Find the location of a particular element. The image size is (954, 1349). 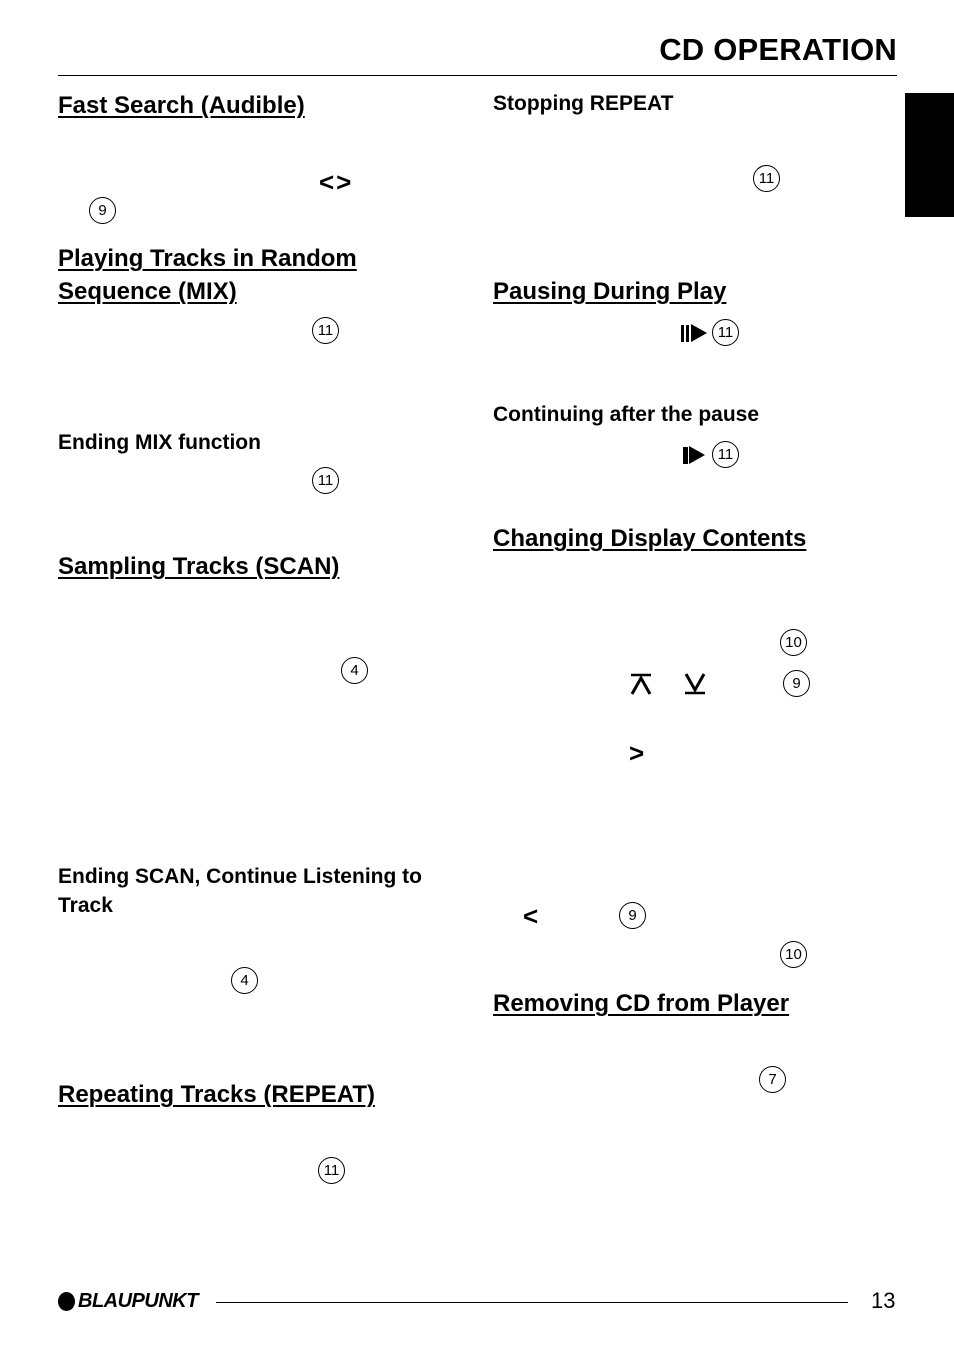

logo-dot-icon is located at coordinates (66, 1301).